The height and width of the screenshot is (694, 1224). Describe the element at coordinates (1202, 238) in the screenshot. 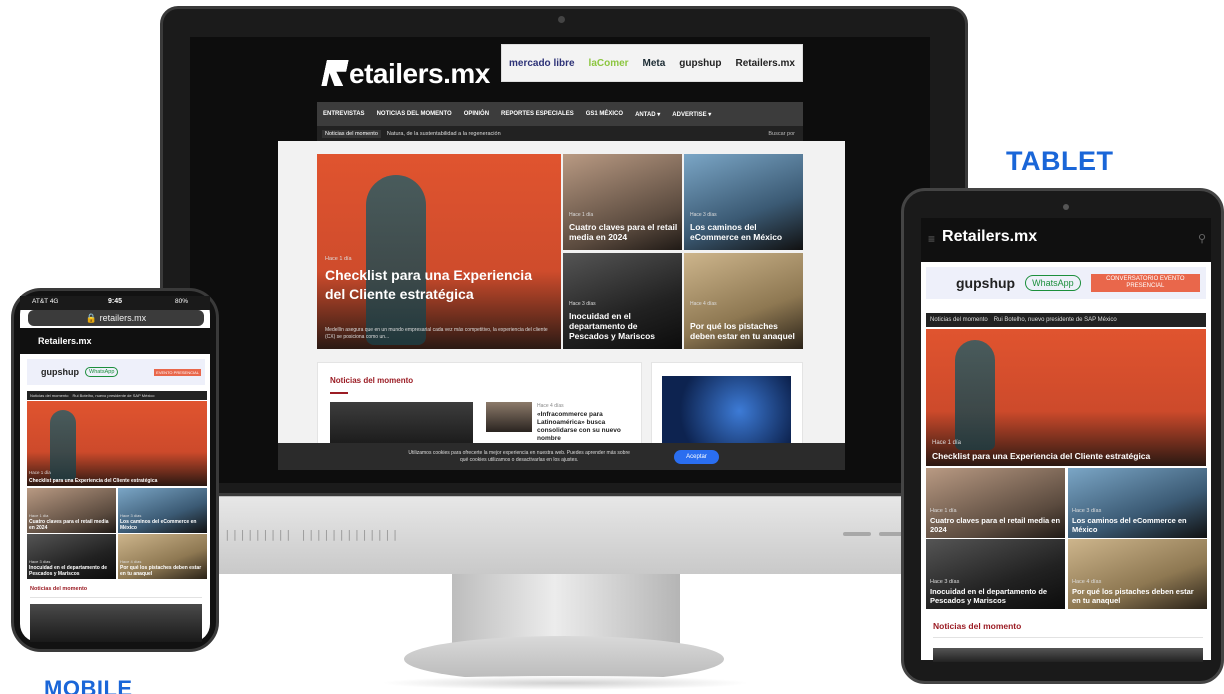

I see `search-icon: ⚲` at that location.